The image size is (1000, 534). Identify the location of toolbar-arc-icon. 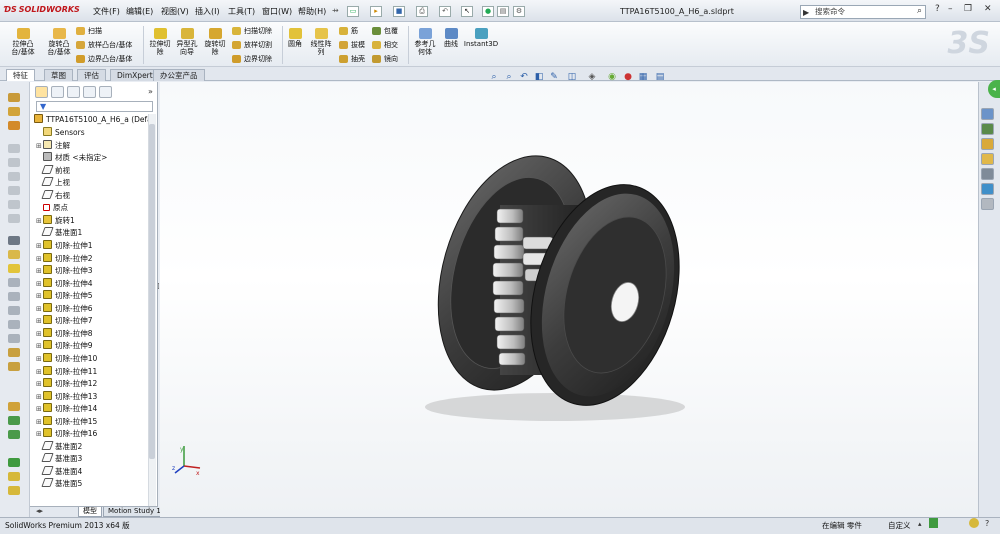
(14, 204).